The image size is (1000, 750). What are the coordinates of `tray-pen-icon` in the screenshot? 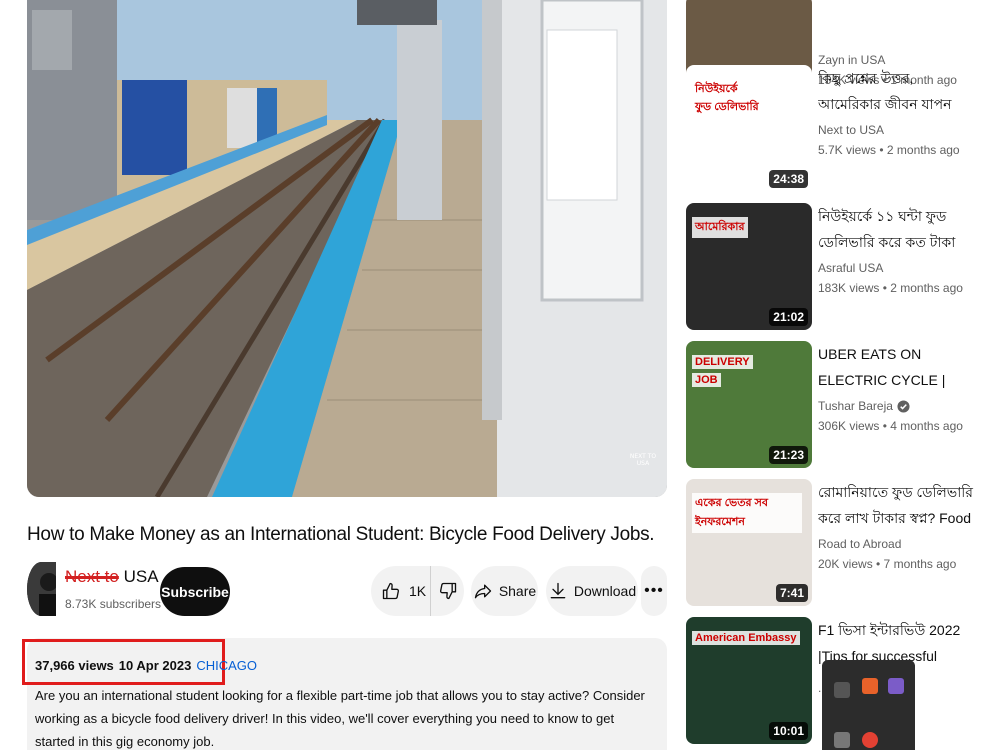 It's located at (896, 686).